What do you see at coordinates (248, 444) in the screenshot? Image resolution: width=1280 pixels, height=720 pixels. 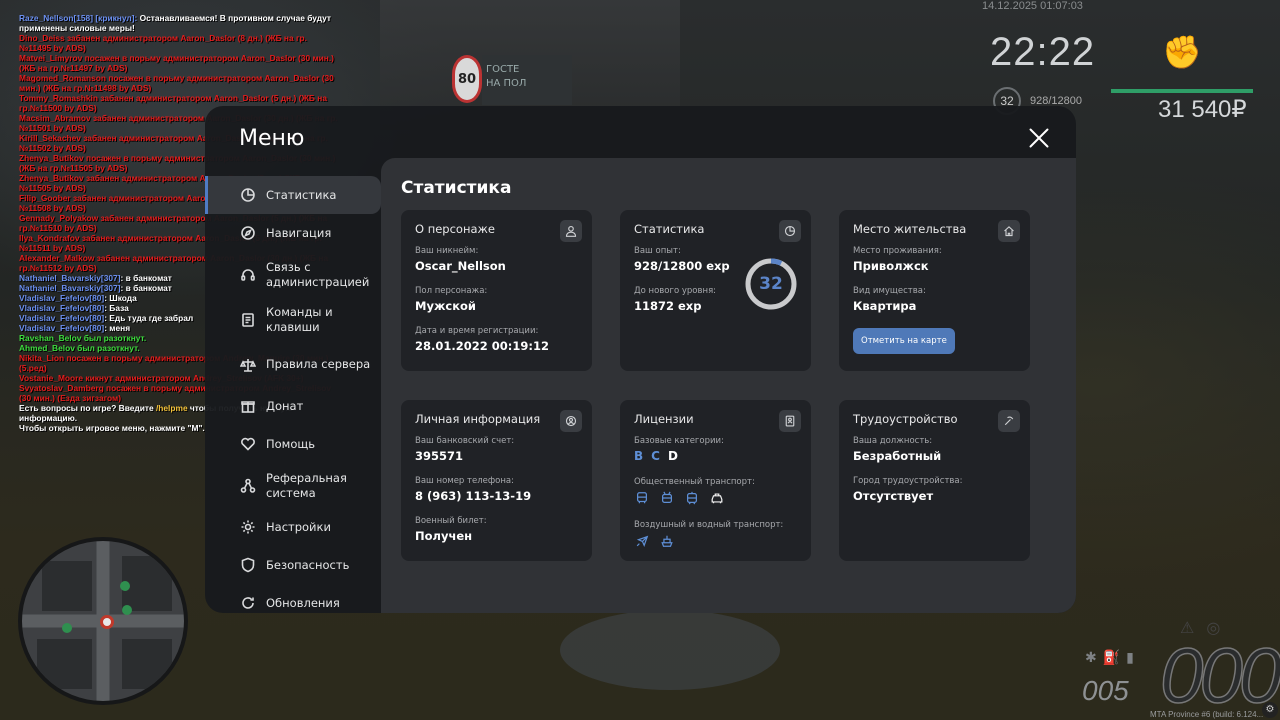 I see `heart-hand-icon` at bounding box center [248, 444].